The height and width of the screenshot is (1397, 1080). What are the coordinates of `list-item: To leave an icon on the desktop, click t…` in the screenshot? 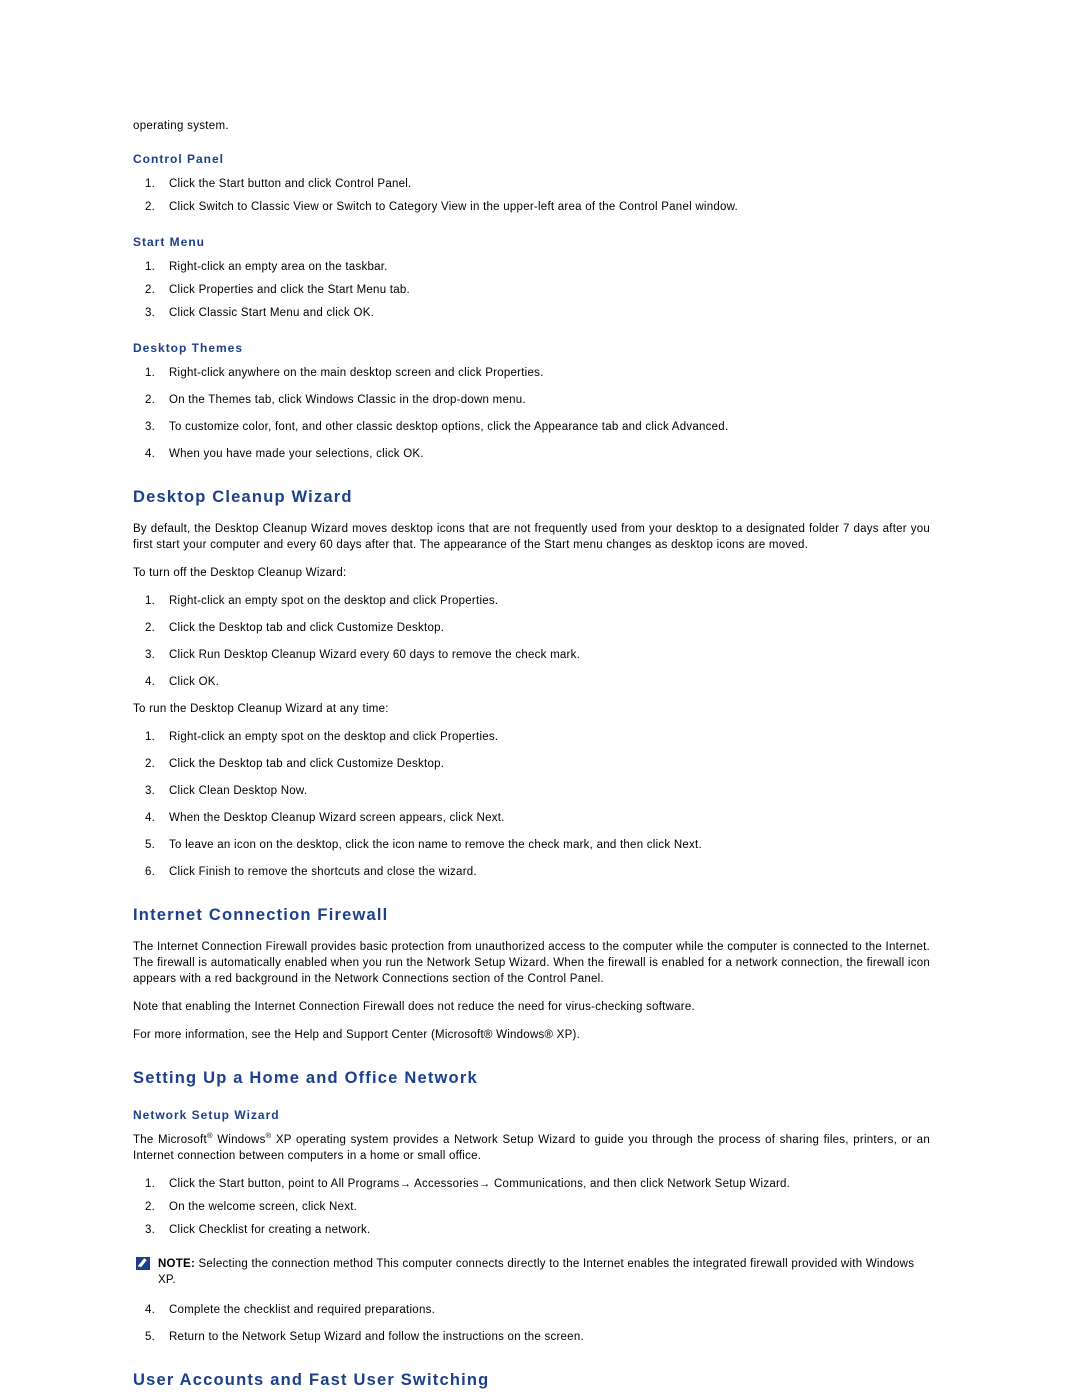 It's located at (423, 845).